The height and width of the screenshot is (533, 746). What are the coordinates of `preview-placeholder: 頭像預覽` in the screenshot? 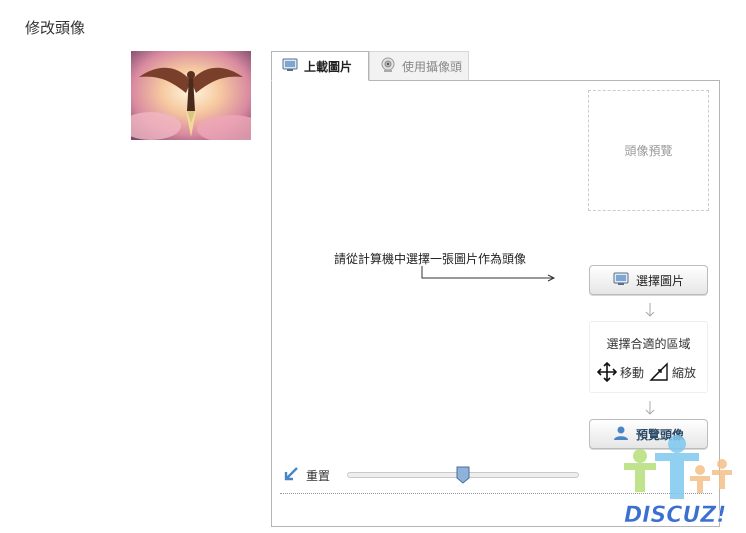 It's located at (648, 151).